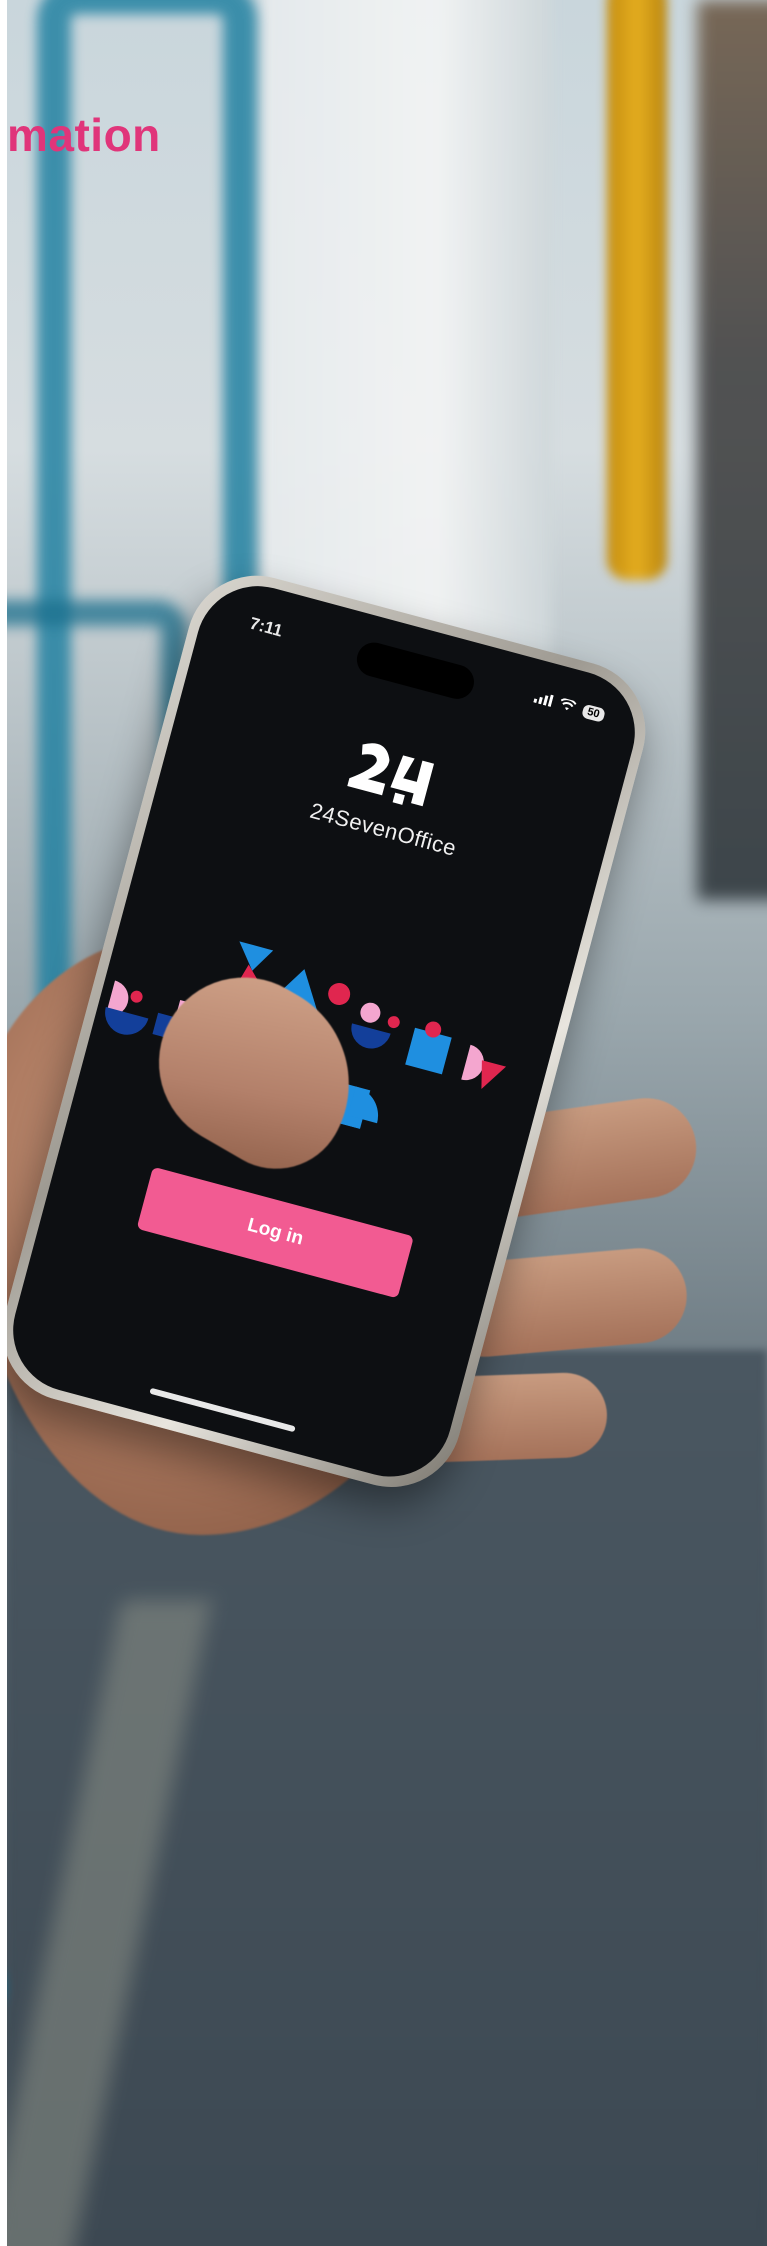 This screenshot has width=767, height=2246. I want to click on battery-icon: 50, so click(593, 713).